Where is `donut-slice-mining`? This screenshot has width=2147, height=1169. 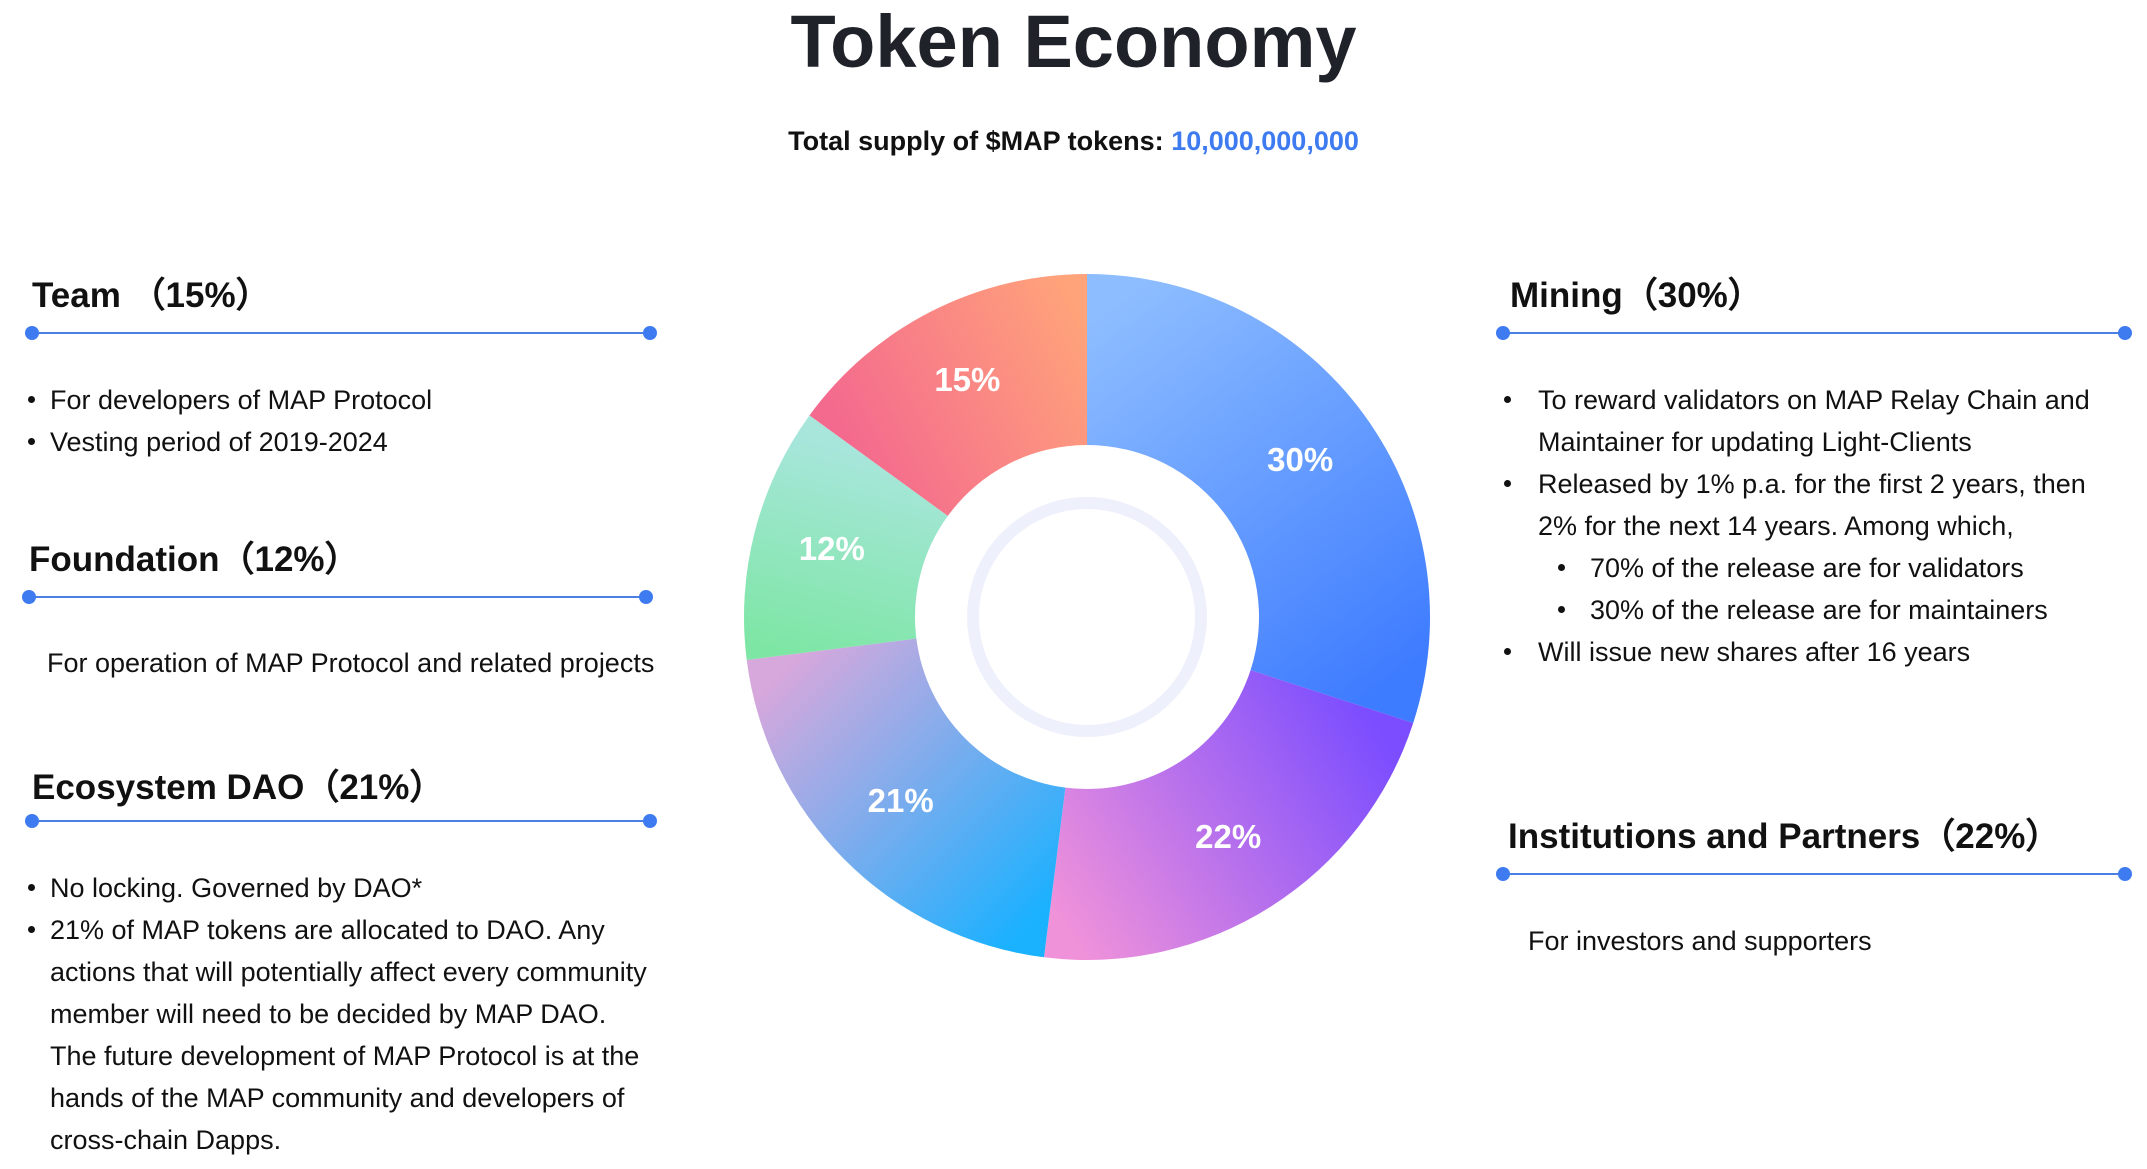 donut-slice-mining is located at coordinates (1259, 498).